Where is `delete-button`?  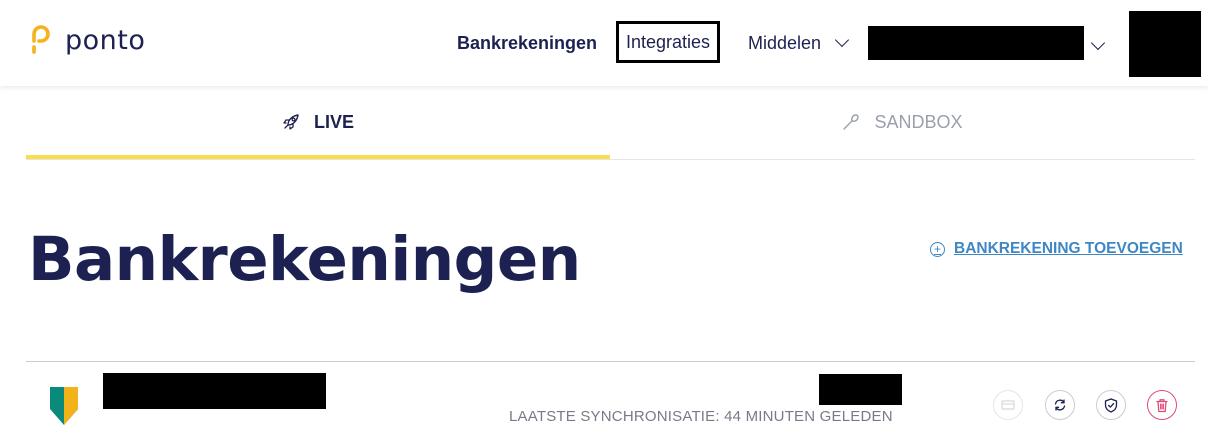 delete-button is located at coordinates (1162, 405).